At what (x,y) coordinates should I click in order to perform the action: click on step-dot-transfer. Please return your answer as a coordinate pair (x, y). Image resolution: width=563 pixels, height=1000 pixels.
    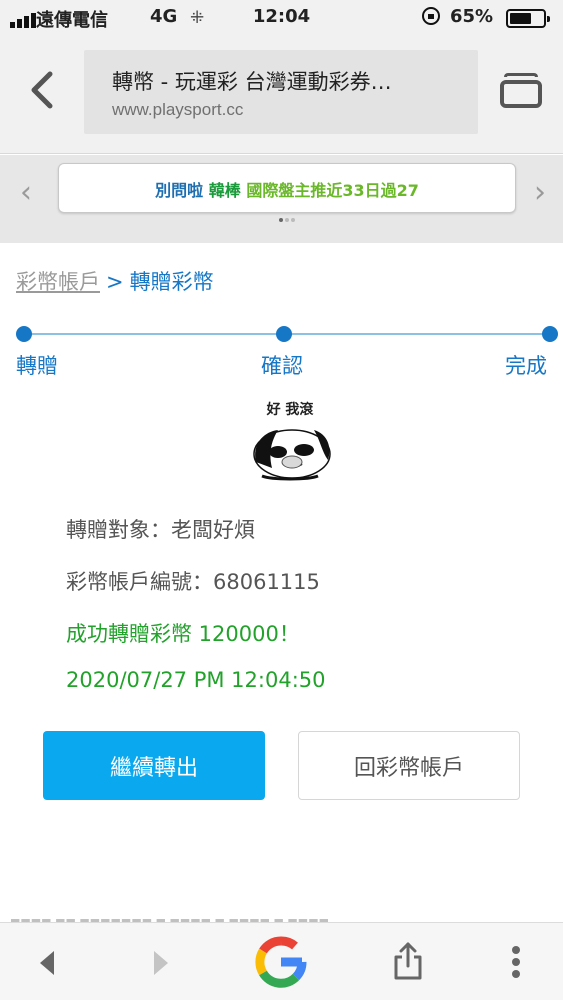
    Looking at the image, I should click on (24, 334).